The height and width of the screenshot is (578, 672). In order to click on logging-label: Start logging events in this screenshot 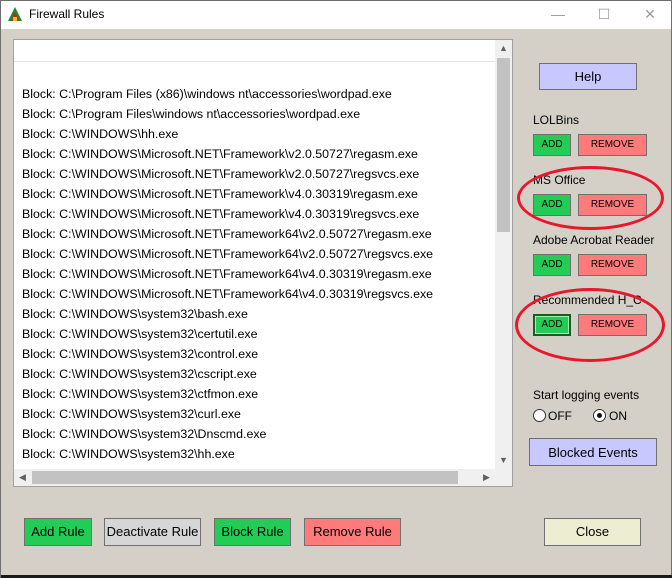, I will do `click(586, 395)`.